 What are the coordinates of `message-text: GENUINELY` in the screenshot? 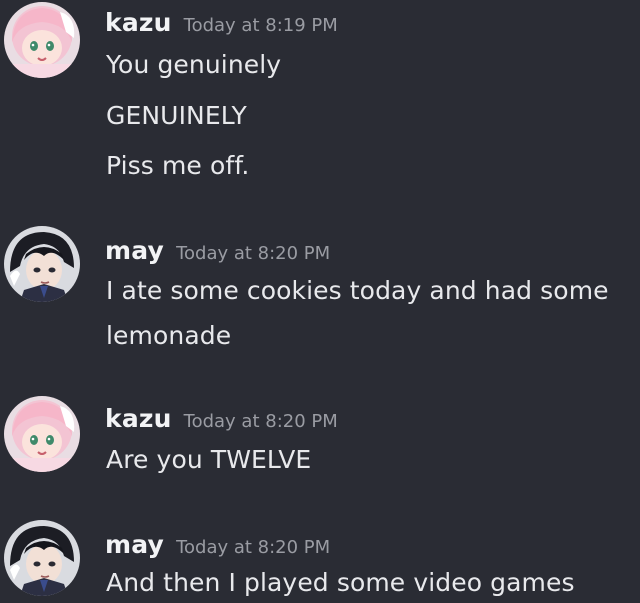 It's located at (176, 115).